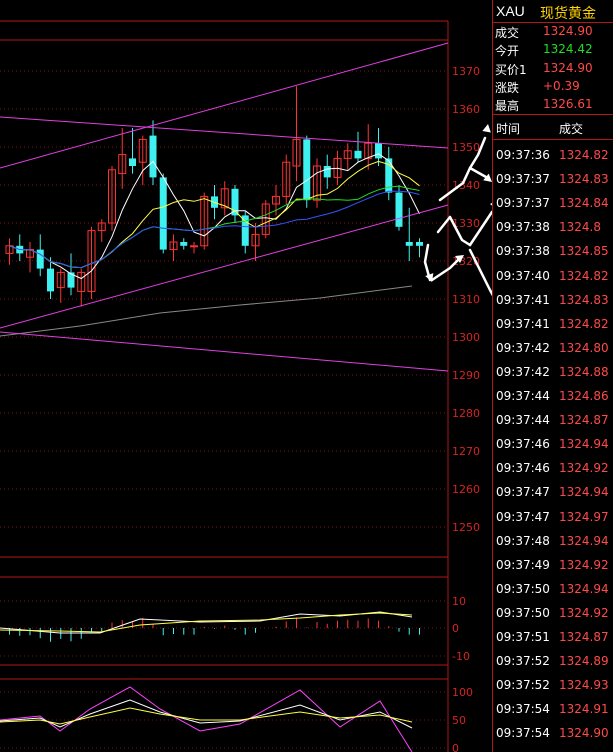  Describe the element at coordinates (466, 147) in the screenshot. I see `price-tick-label: 1350` at that location.